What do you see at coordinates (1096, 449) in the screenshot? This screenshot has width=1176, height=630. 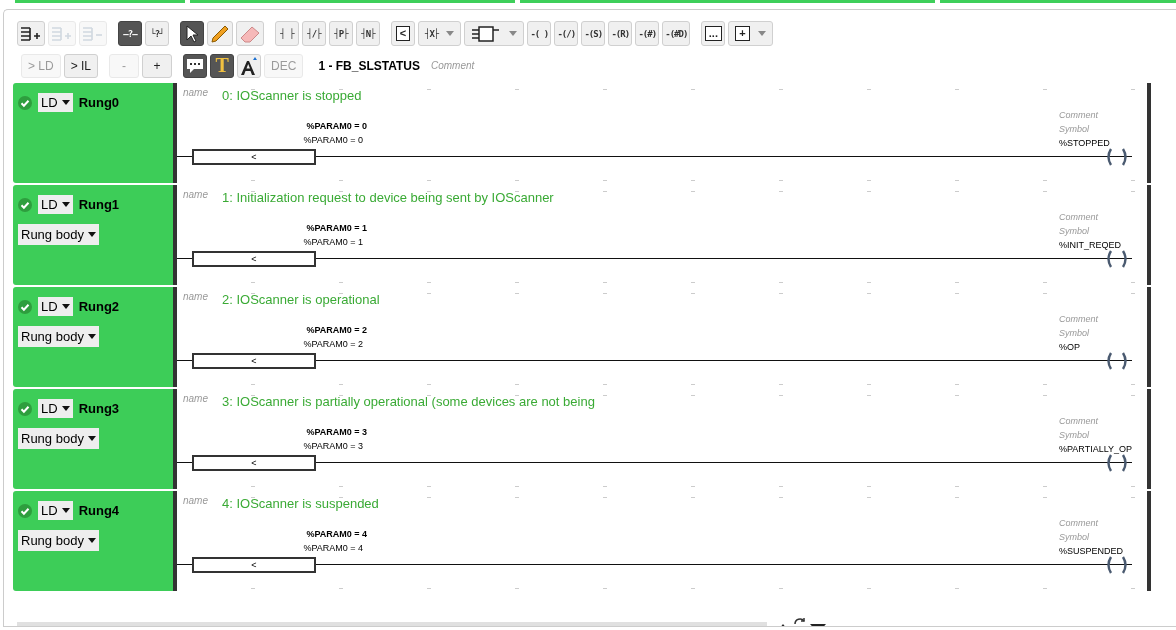 I see `coil-address: %PARTIALLY_OP` at bounding box center [1096, 449].